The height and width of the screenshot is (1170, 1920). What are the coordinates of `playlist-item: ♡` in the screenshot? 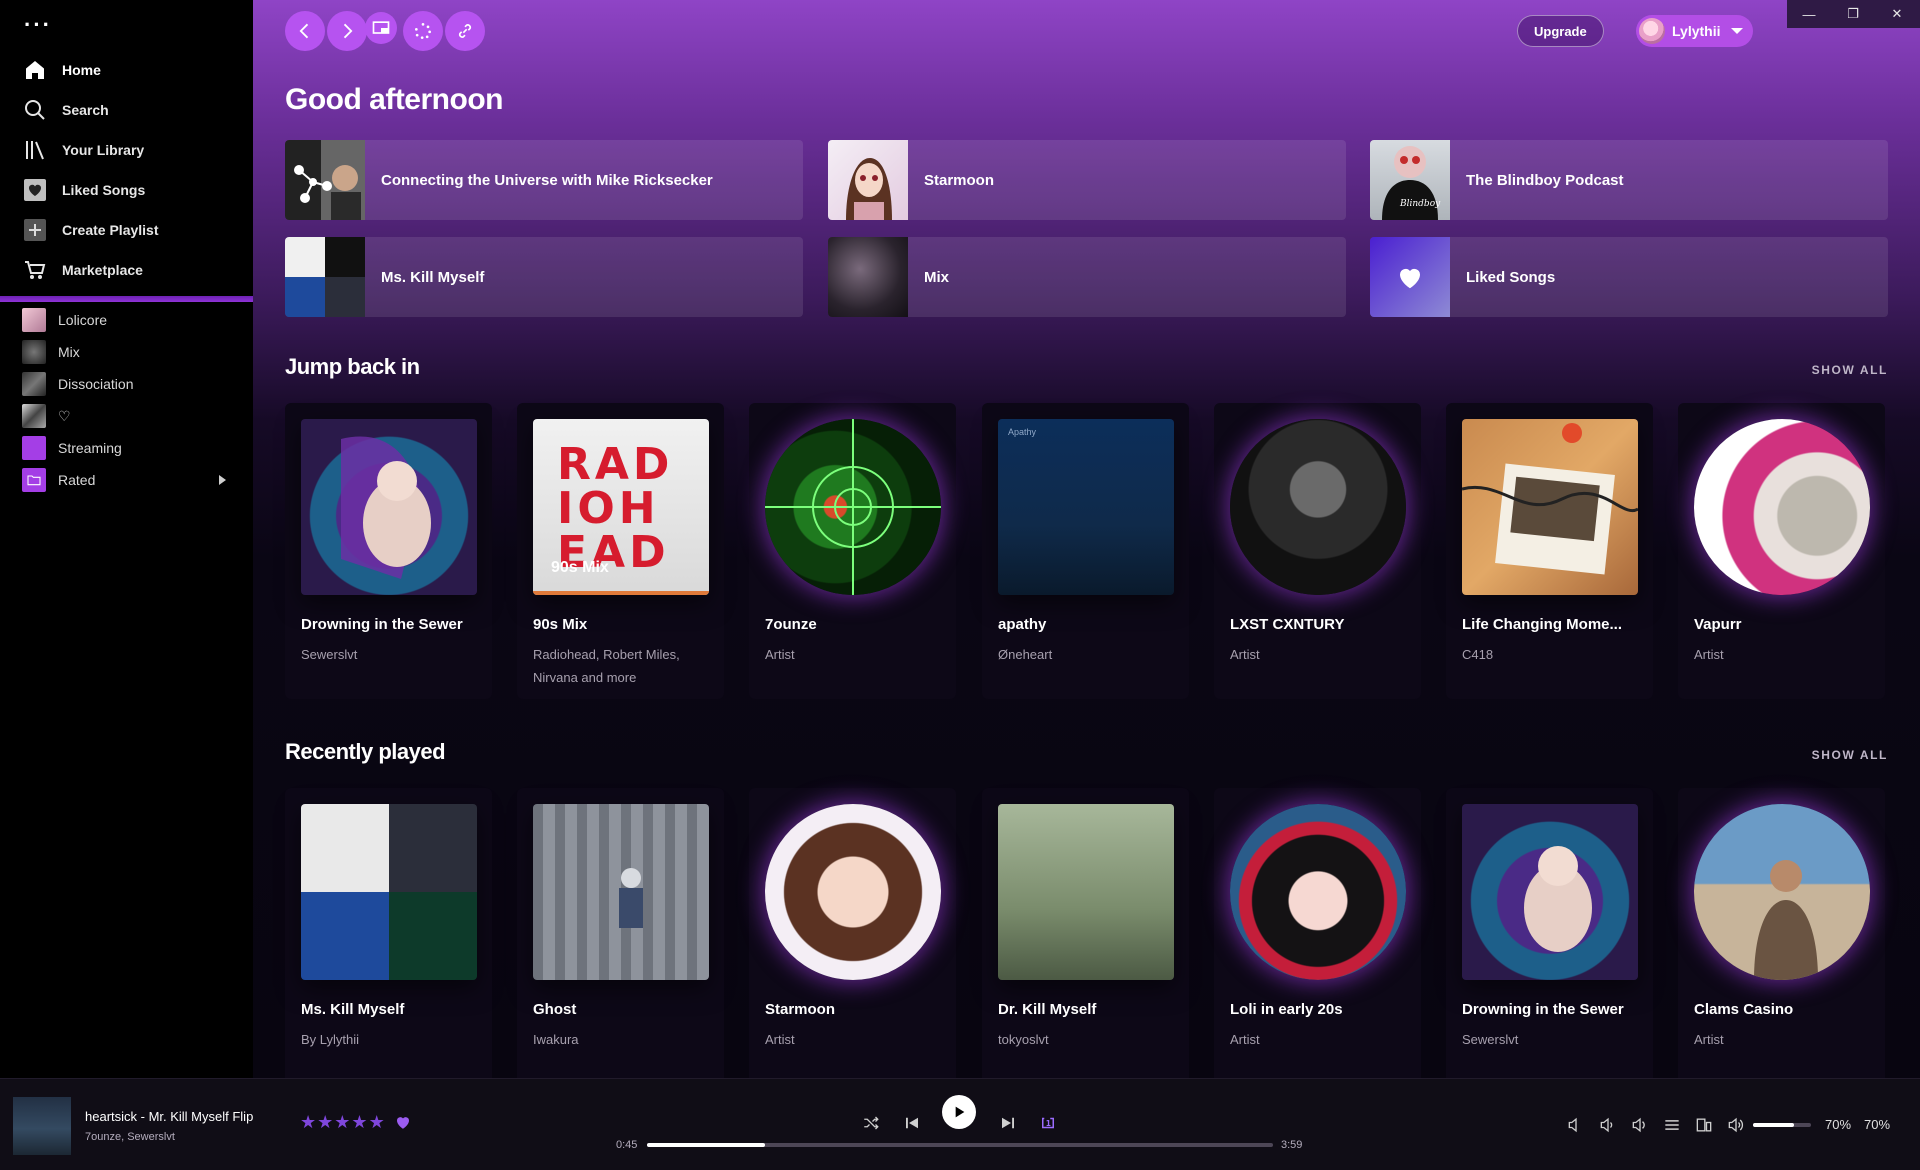 It's located at (126, 416).